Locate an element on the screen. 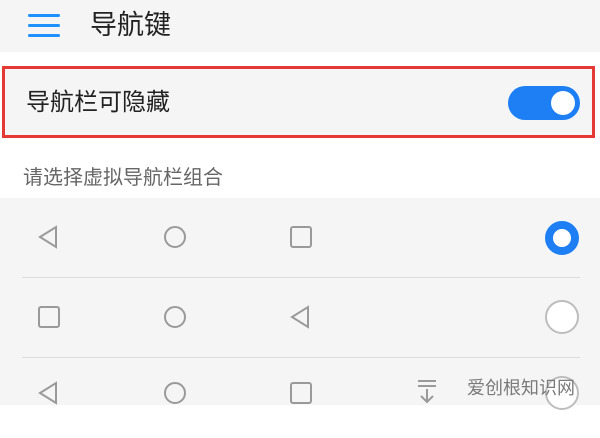 Image resolution: width=600 pixels, height=438 pixels. page-title: 导航键 is located at coordinates (130, 25).